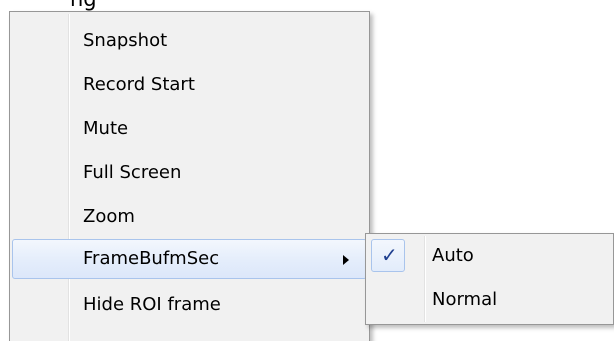 This screenshot has width=614, height=341. I want to click on menu-item-framebufmsec: FrameBufmSec, so click(189, 259).